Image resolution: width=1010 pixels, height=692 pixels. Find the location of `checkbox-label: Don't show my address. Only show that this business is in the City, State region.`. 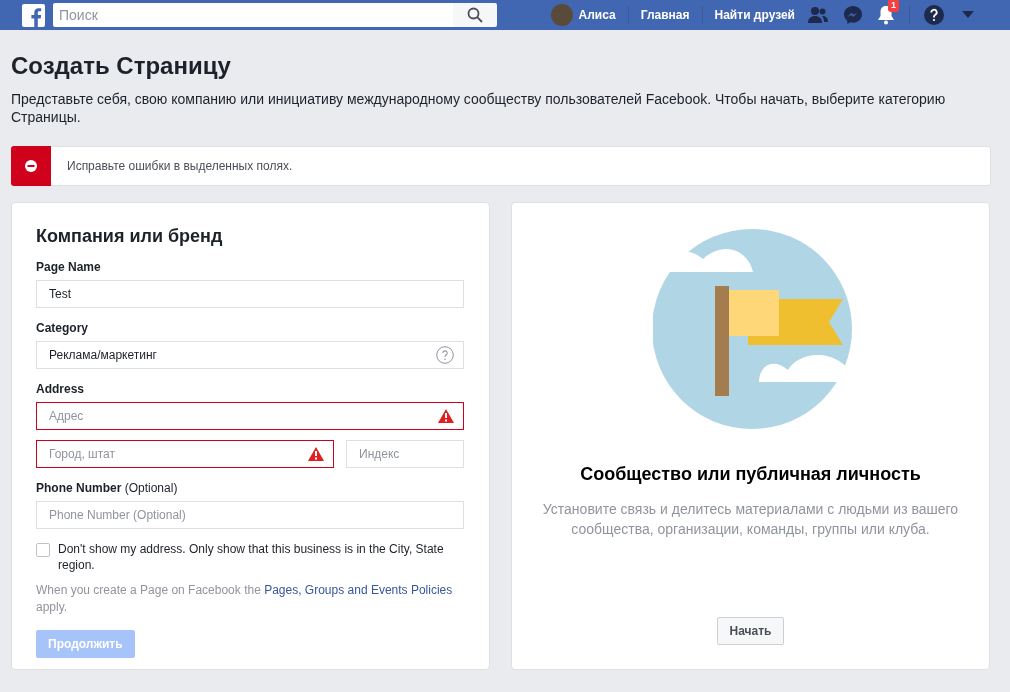

checkbox-label: Don't show my address. Only show that this business is in the City, State region. is located at coordinates (251, 557).